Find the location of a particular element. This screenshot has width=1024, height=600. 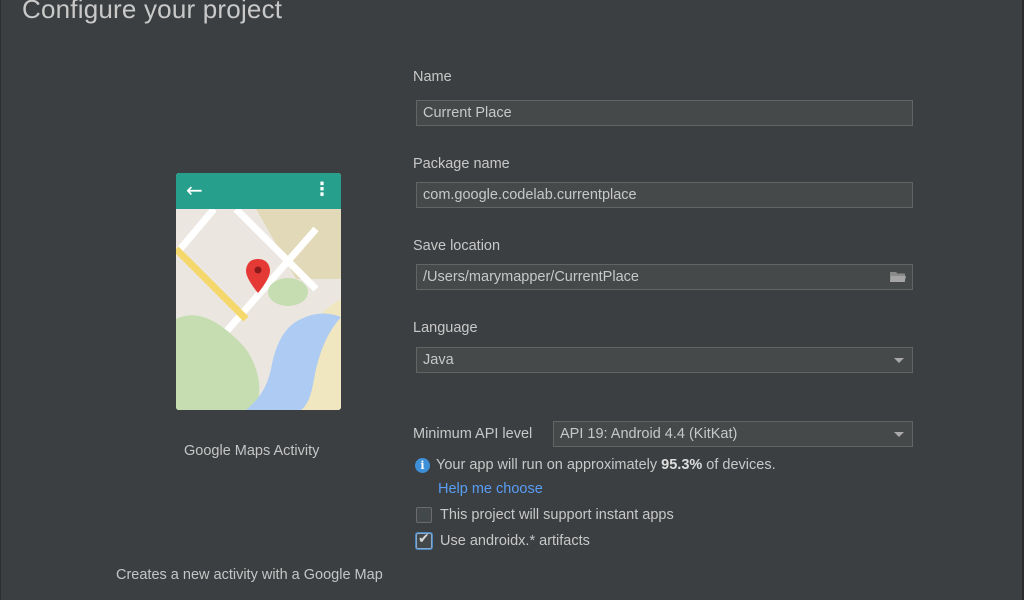

arrow-back-icon: ← is located at coordinates (194, 190).